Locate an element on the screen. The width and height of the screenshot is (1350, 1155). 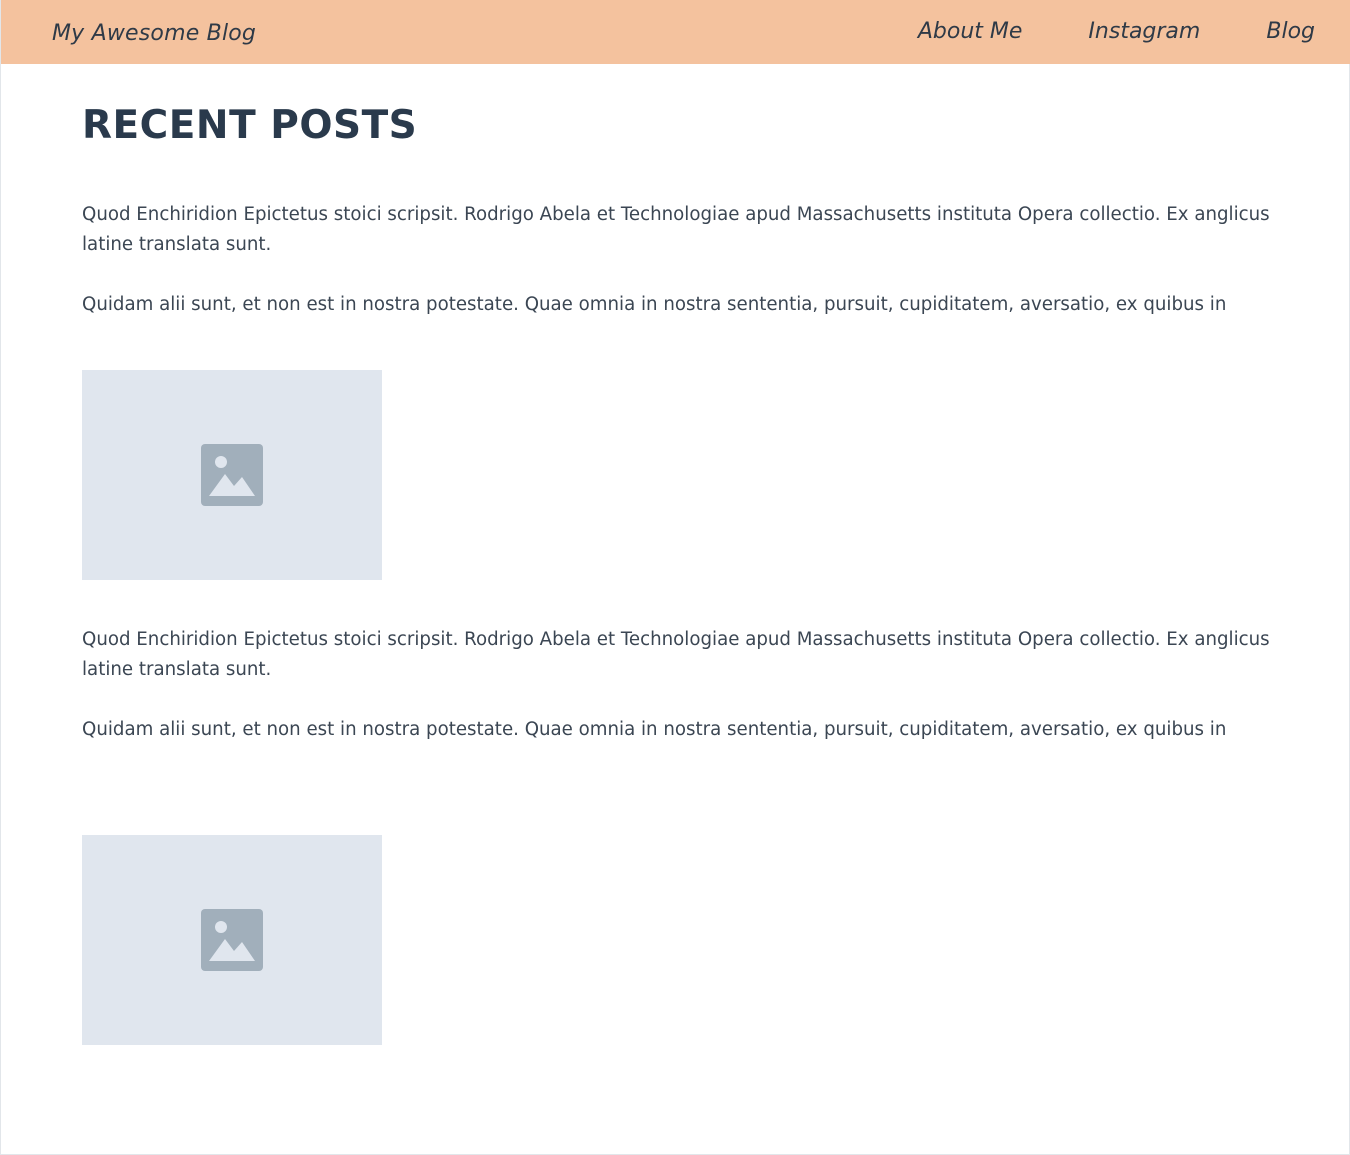
page-title: RECENT POSTS is located at coordinates (250, 125).